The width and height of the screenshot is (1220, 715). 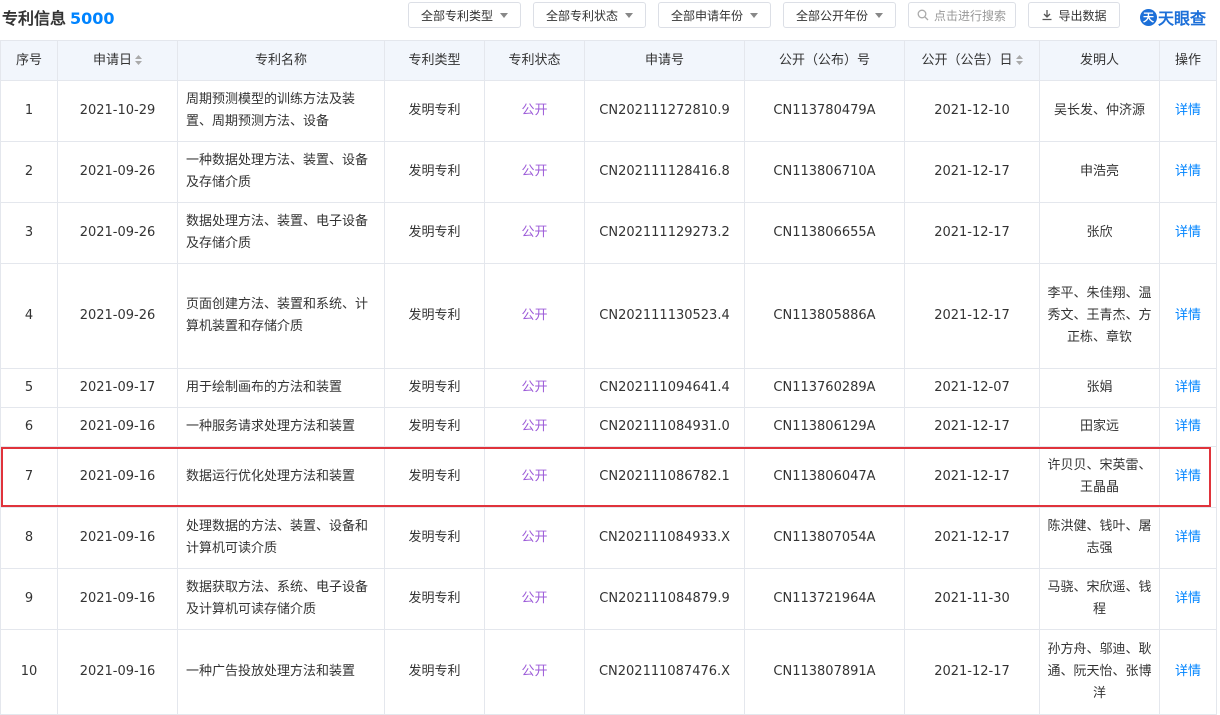 What do you see at coordinates (34, 18) in the screenshot?
I see `page-title-text: 专利信息` at bounding box center [34, 18].